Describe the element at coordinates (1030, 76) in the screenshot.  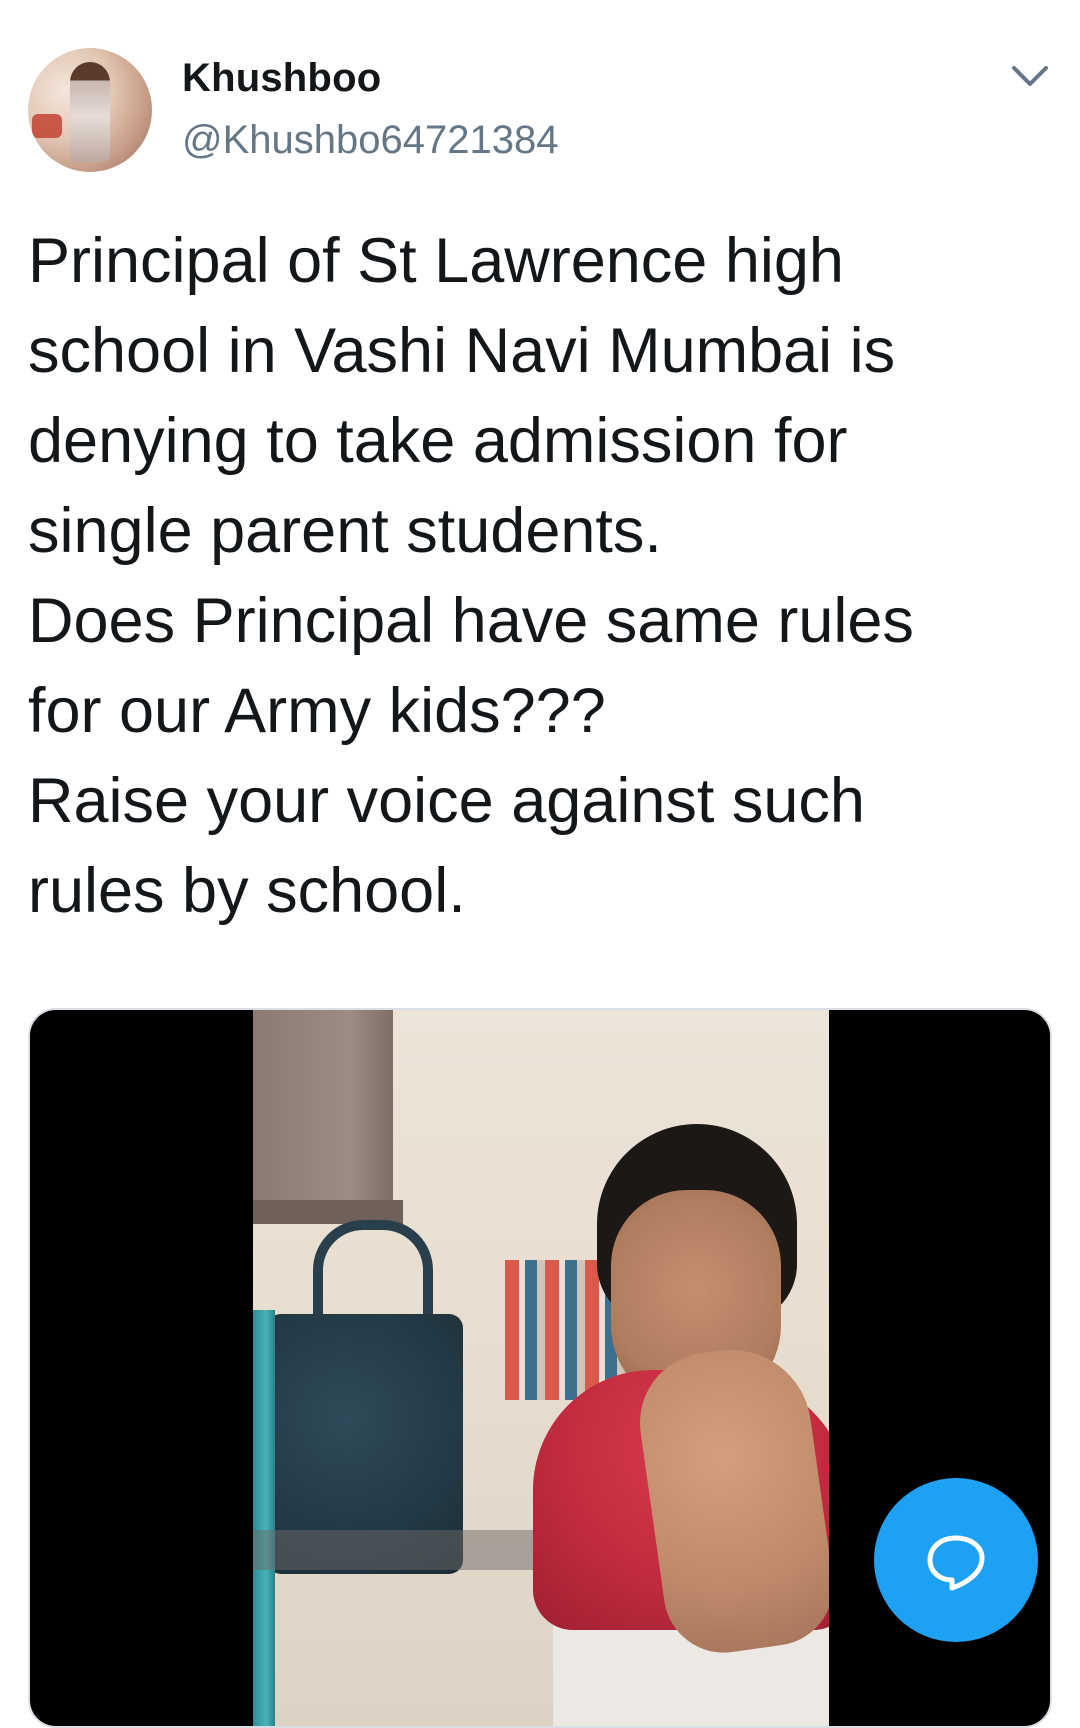
I see `chevron-down-icon` at that location.